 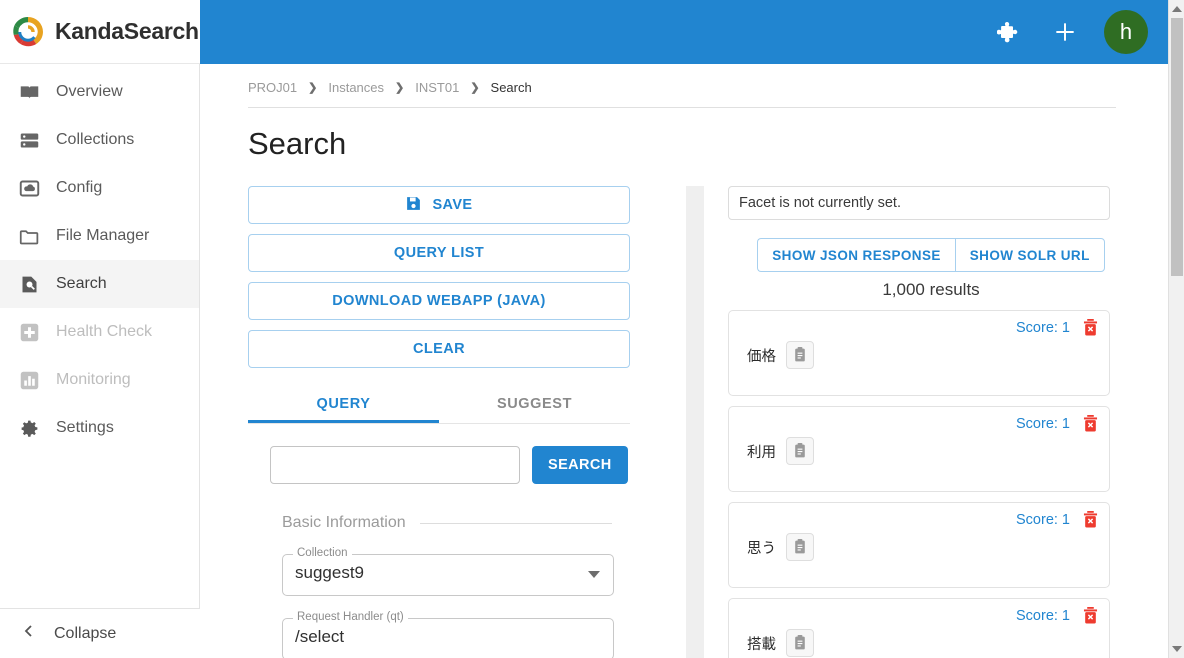 What do you see at coordinates (761, 548) in the screenshot?
I see `result-text: 思う` at bounding box center [761, 548].